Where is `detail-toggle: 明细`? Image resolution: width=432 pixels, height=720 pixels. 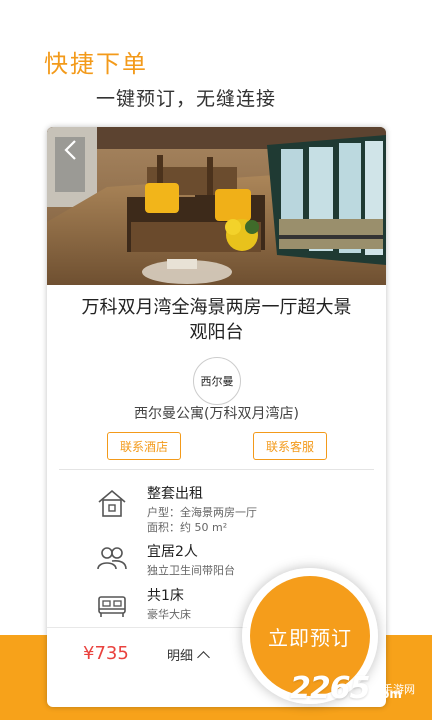
detail-toggle: 明细 is located at coordinates (188, 654).